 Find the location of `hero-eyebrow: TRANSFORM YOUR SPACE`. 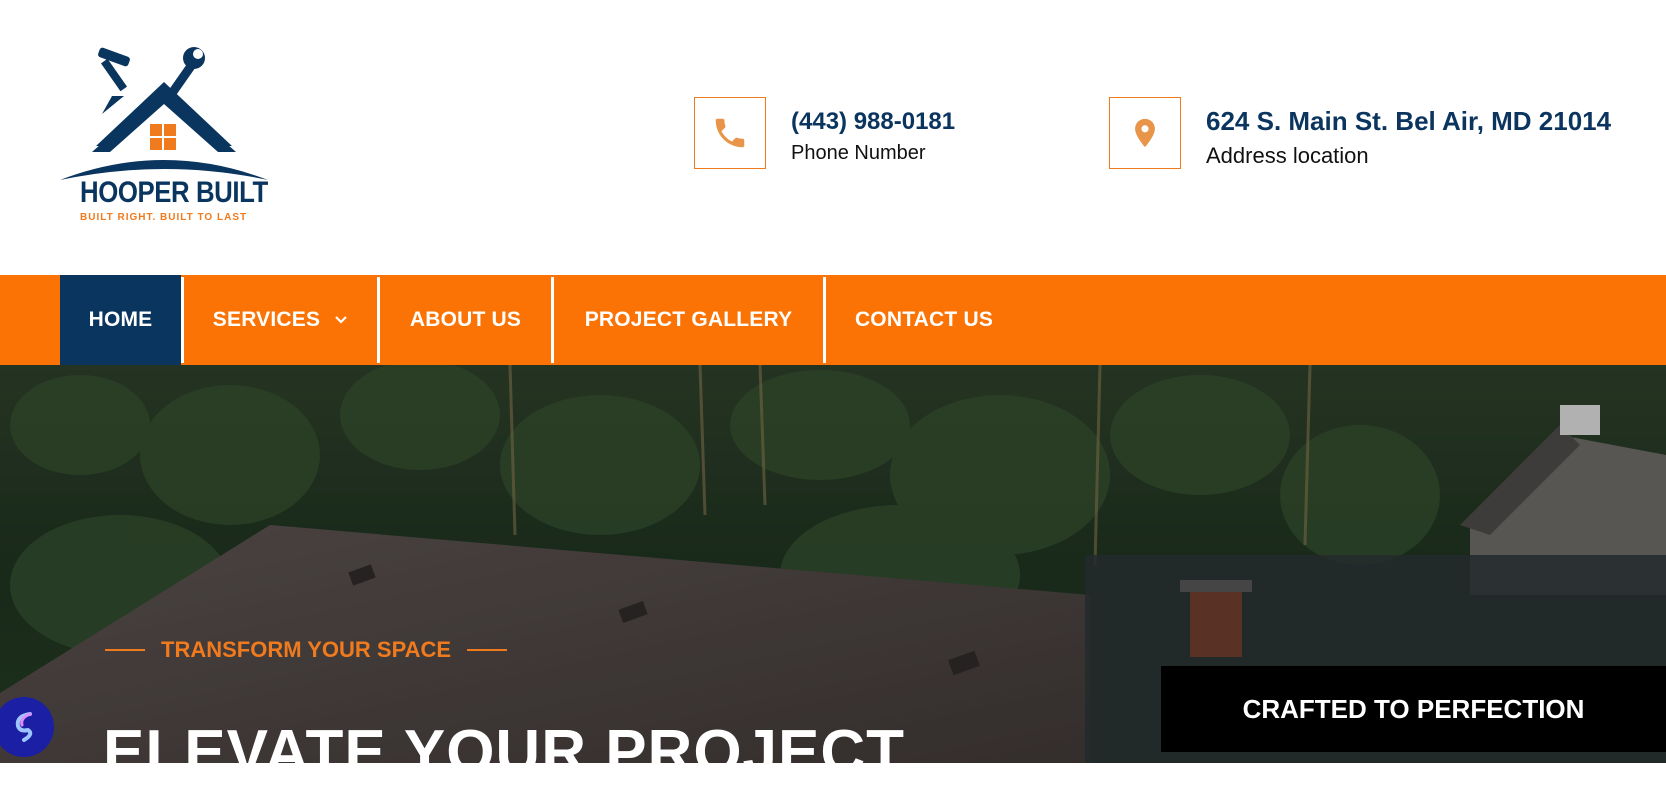

hero-eyebrow: TRANSFORM YOUR SPACE is located at coordinates (306, 650).